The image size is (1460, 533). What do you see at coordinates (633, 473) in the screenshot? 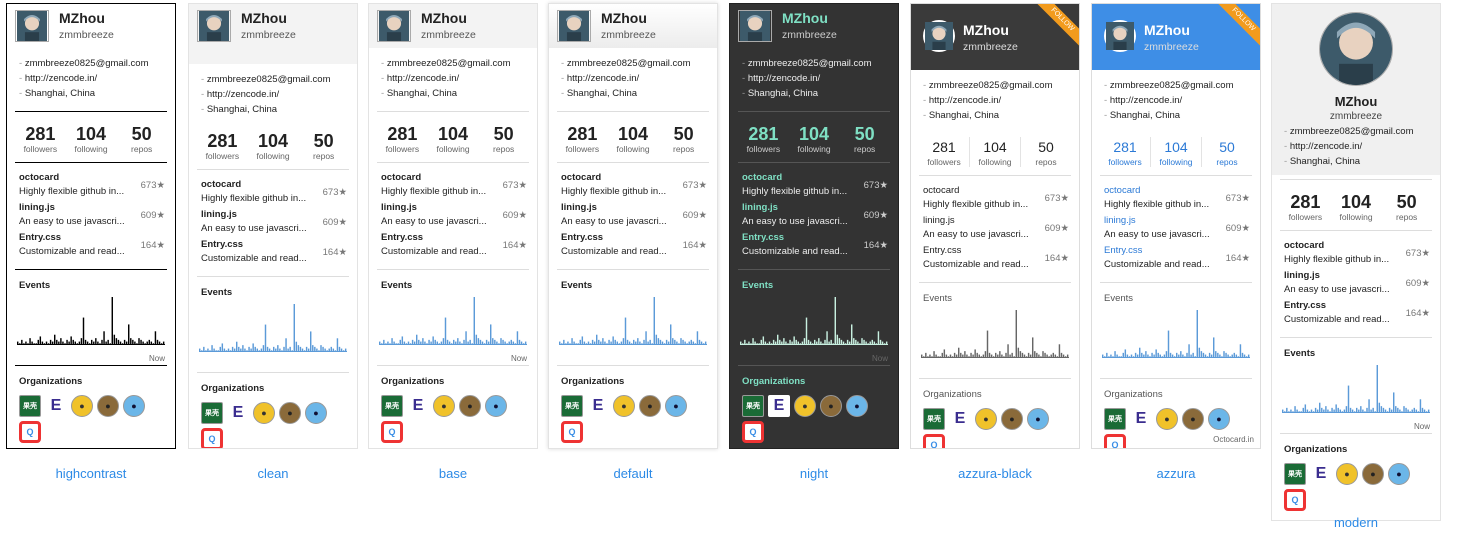
I see `theme-caption: default` at bounding box center [633, 473].